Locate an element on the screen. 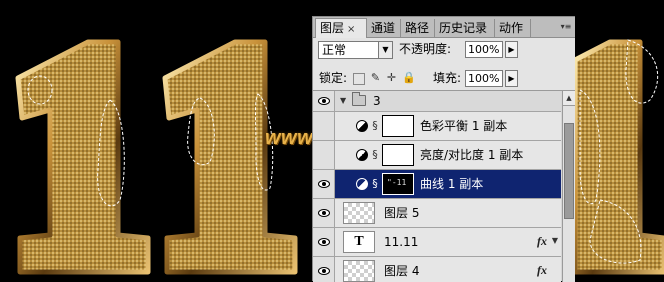 The height and width of the screenshot is (282, 664). close-icon: × is located at coordinates (351, 29).